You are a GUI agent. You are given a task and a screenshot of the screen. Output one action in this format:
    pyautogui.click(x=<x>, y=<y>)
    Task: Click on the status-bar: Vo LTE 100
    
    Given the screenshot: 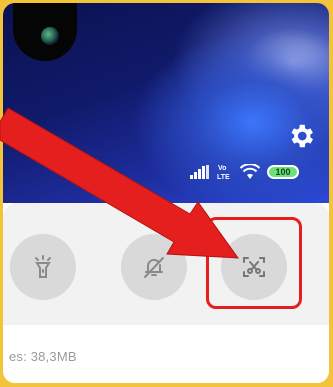 What is the action you would take?
    pyautogui.click(x=244, y=172)
    